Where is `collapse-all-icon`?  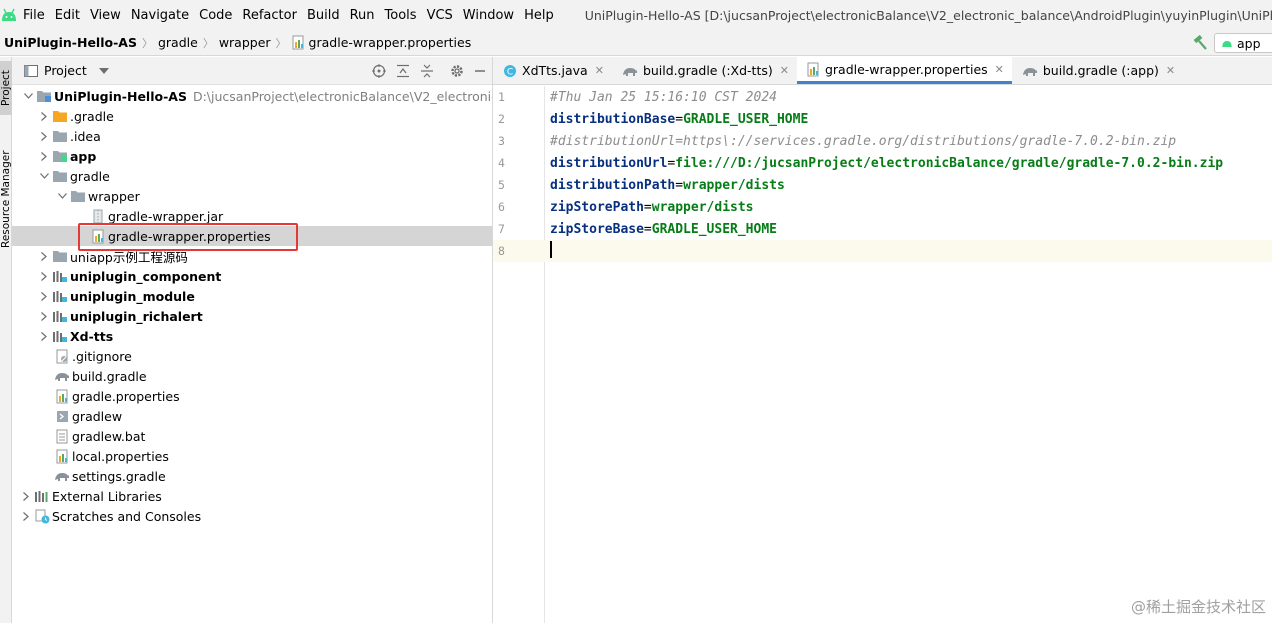 collapse-all-icon is located at coordinates (427, 71).